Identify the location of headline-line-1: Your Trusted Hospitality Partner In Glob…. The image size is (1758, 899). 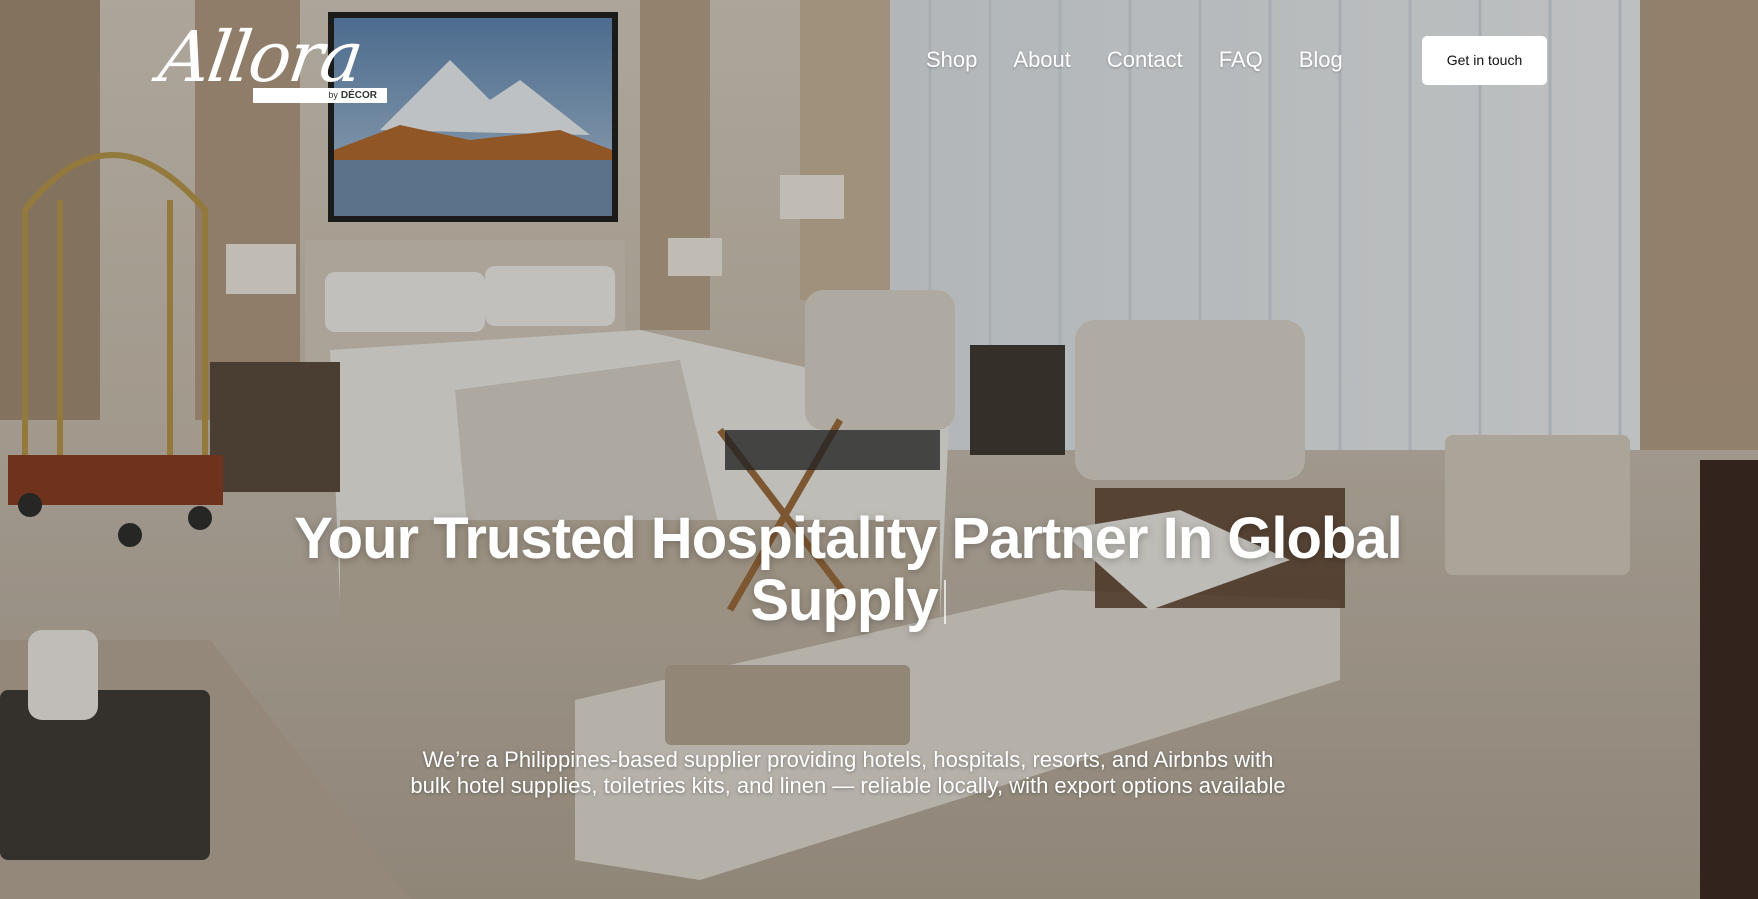
(848, 538).